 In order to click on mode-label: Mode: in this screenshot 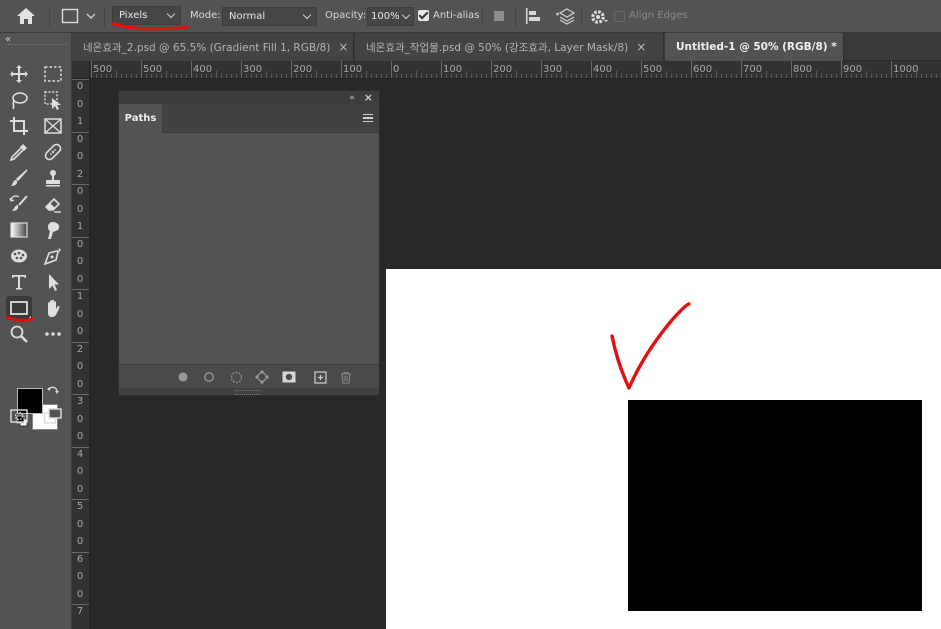, I will do `click(205, 15)`.